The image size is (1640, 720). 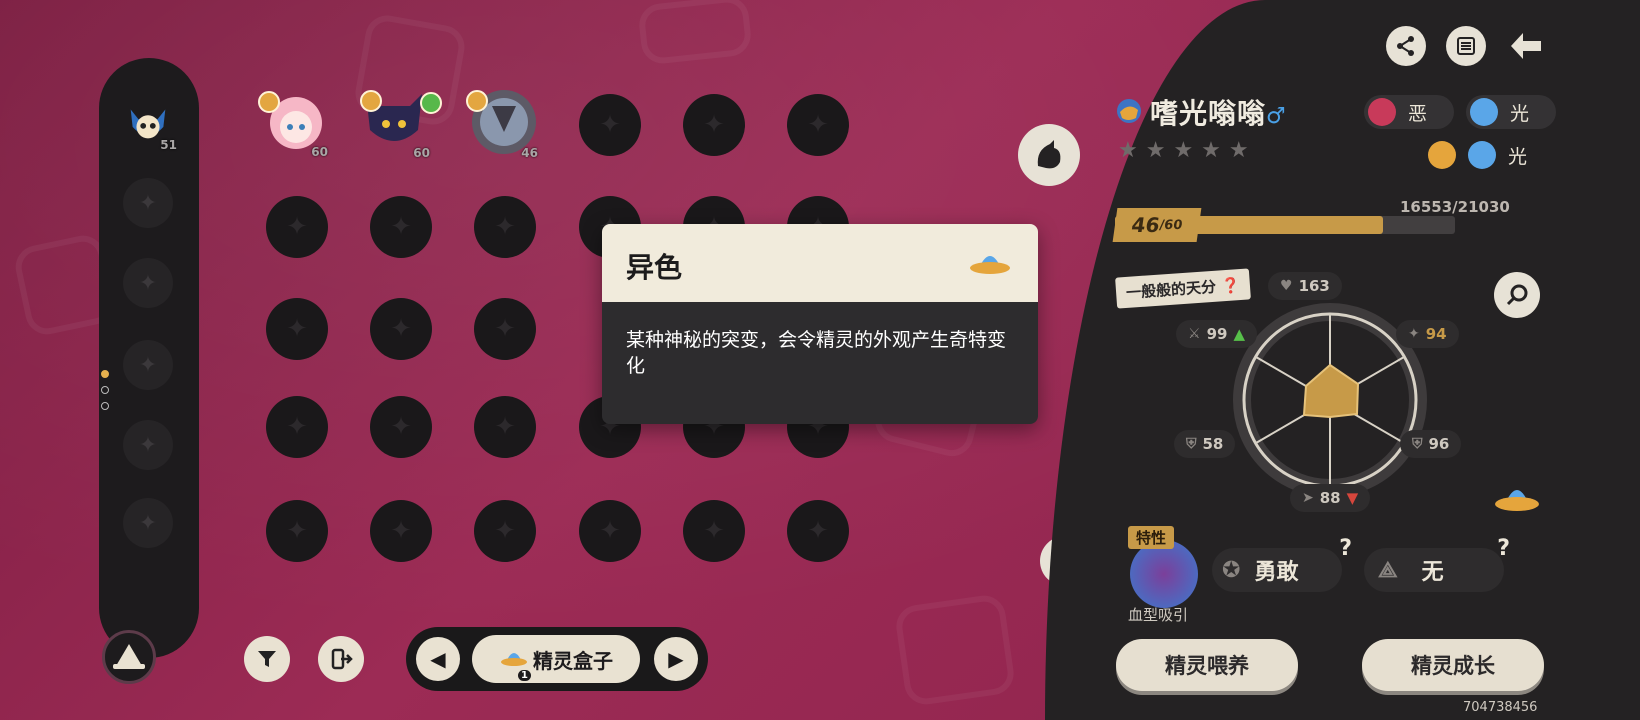 I want to click on pet-name-text: 嗜光嗡嗡, so click(x=1208, y=113).